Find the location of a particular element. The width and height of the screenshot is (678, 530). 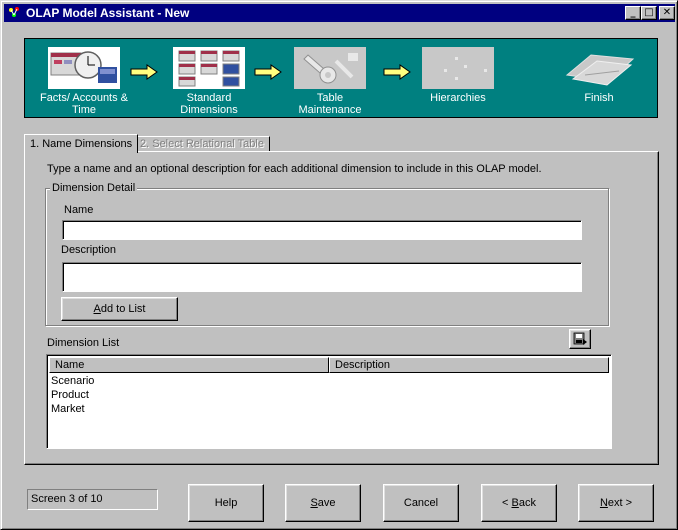

wizard-step-label: Finish is located at coordinates (599, 98).